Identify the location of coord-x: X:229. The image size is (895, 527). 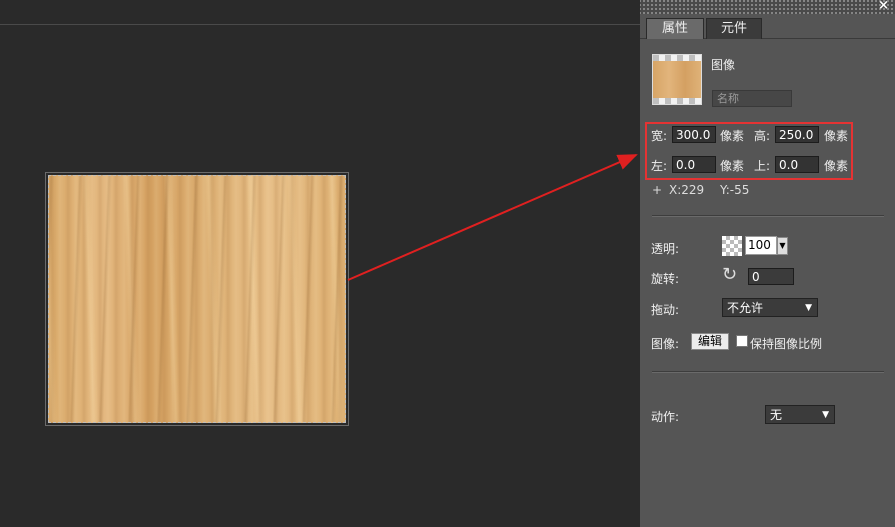
(687, 190).